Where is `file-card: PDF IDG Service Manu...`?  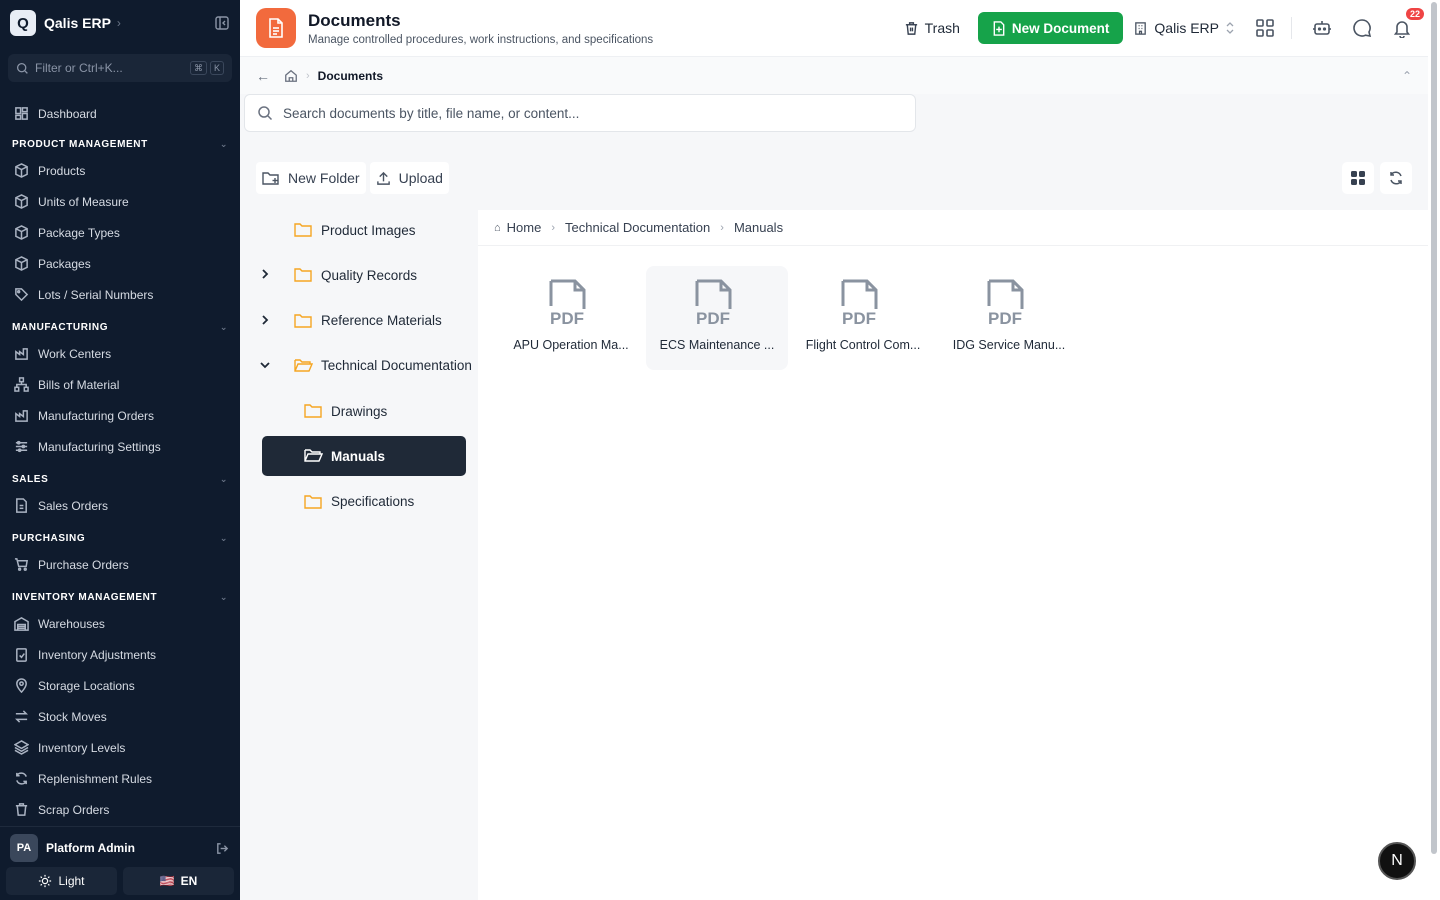
file-card: PDF IDG Service Manu... is located at coordinates (1009, 318).